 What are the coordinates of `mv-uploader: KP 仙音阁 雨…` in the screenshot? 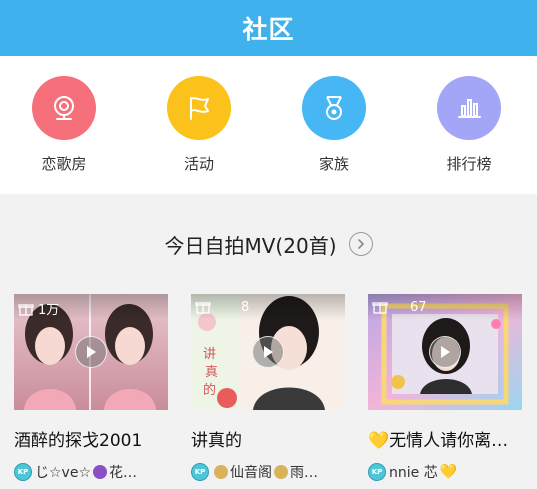 It's located at (268, 472).